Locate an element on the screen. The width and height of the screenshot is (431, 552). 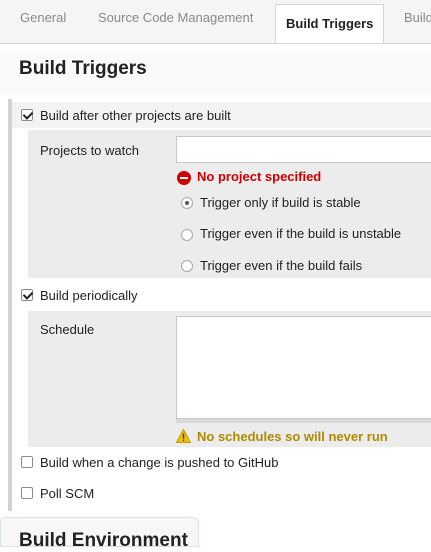
github-push-label: Build when a change is pushed to GitHub is located at coordinates (159, 462).